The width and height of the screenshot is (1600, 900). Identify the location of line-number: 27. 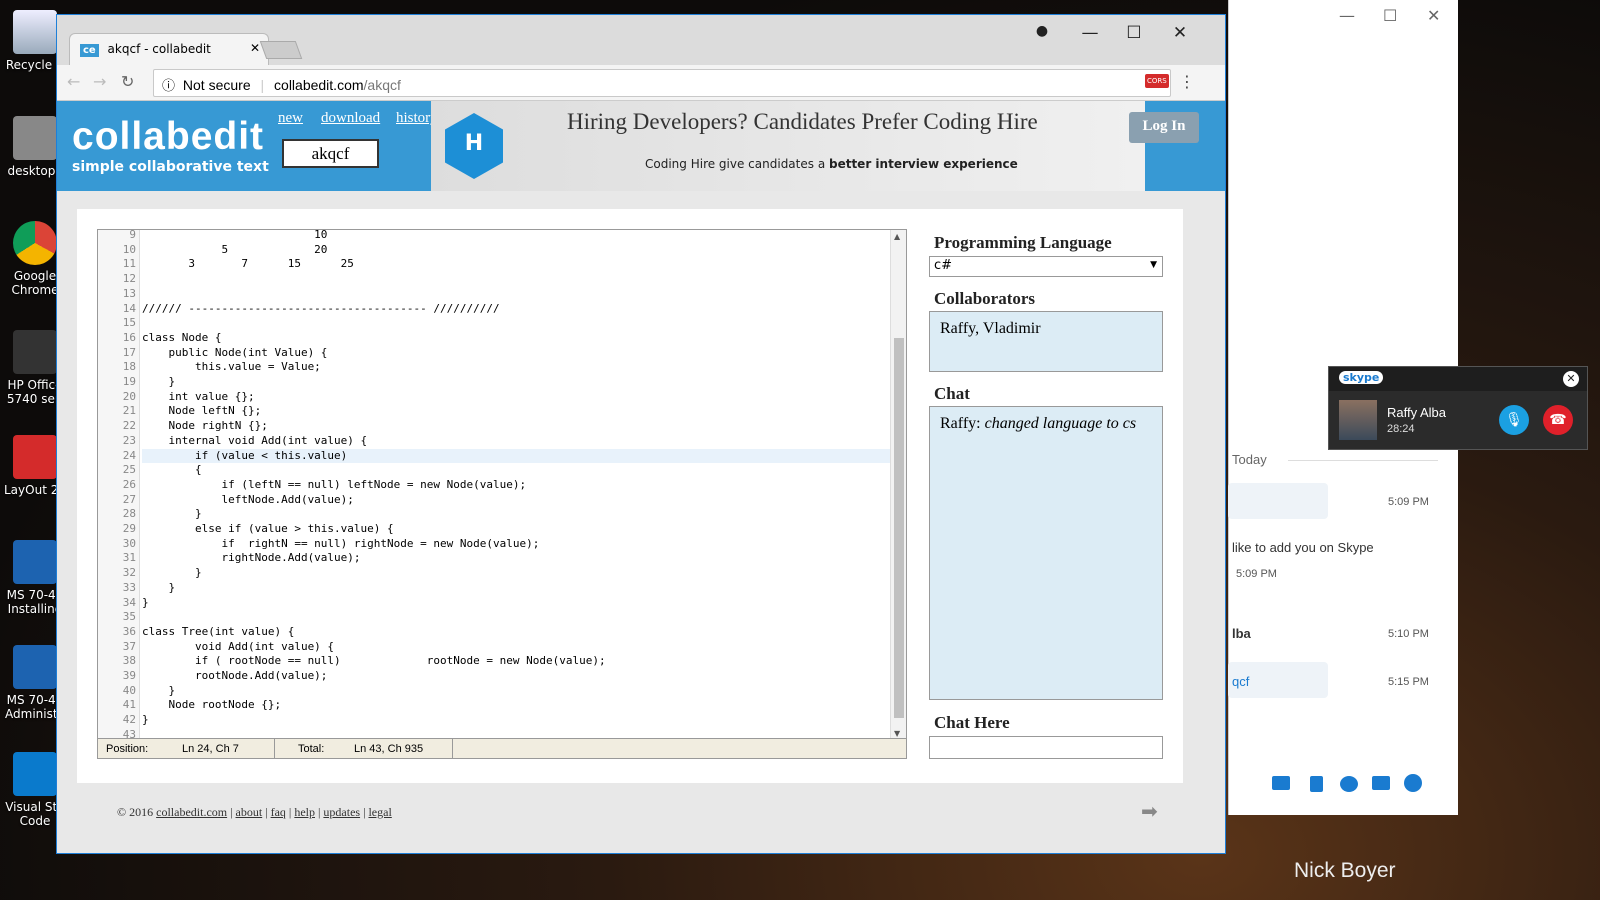
(129, 499).